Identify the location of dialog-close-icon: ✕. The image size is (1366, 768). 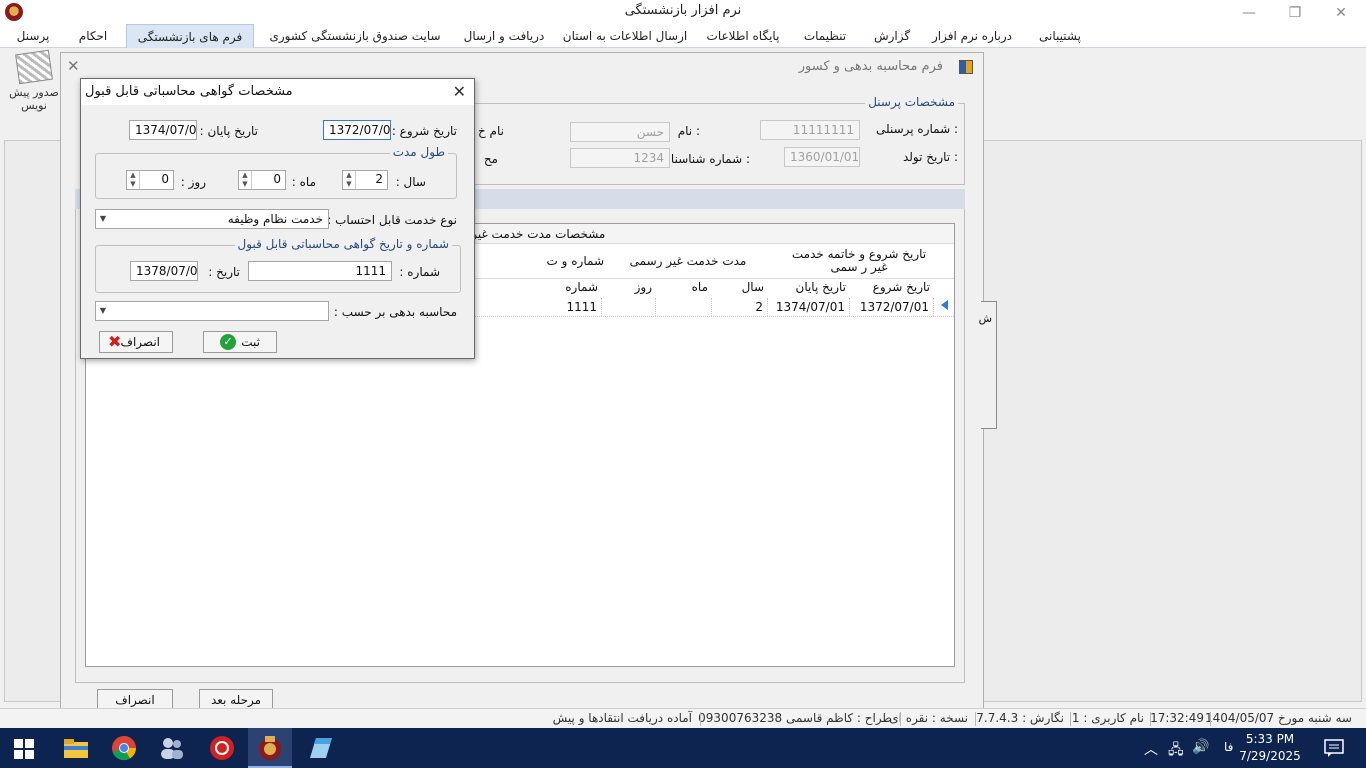
(459, 91).